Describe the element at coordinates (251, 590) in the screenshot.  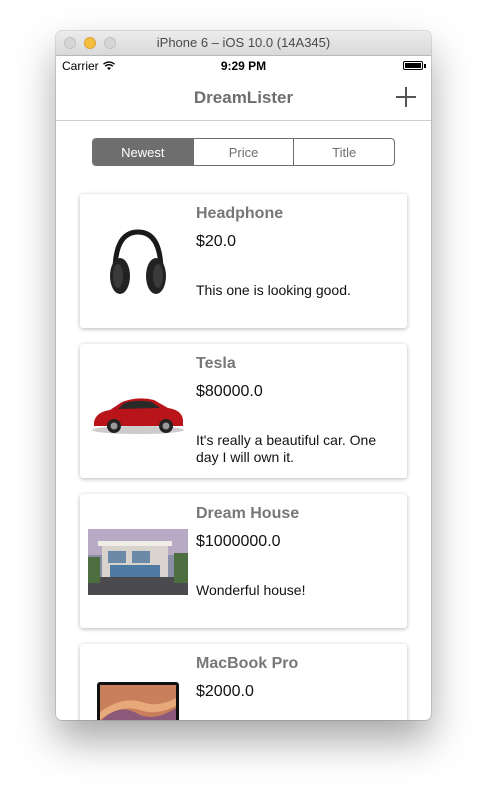
I see `item-details: Wonderful house!` at that location.